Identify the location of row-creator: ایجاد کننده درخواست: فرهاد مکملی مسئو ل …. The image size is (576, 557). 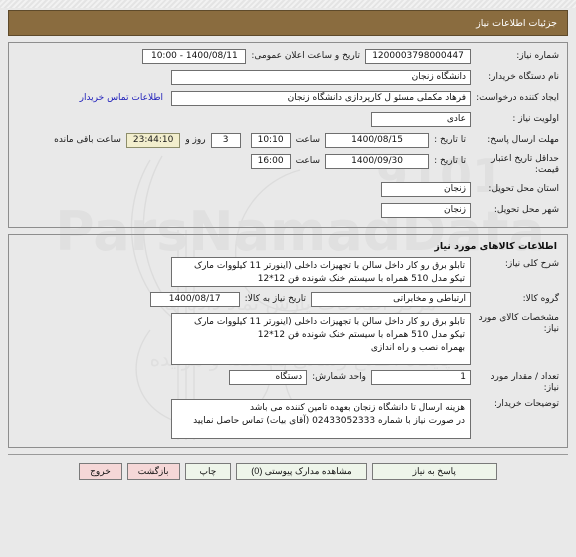
(288, 99).